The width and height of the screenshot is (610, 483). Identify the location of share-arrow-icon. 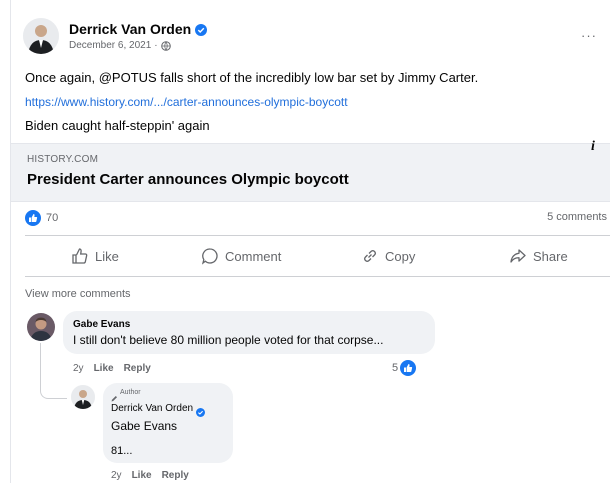
(518, 256).